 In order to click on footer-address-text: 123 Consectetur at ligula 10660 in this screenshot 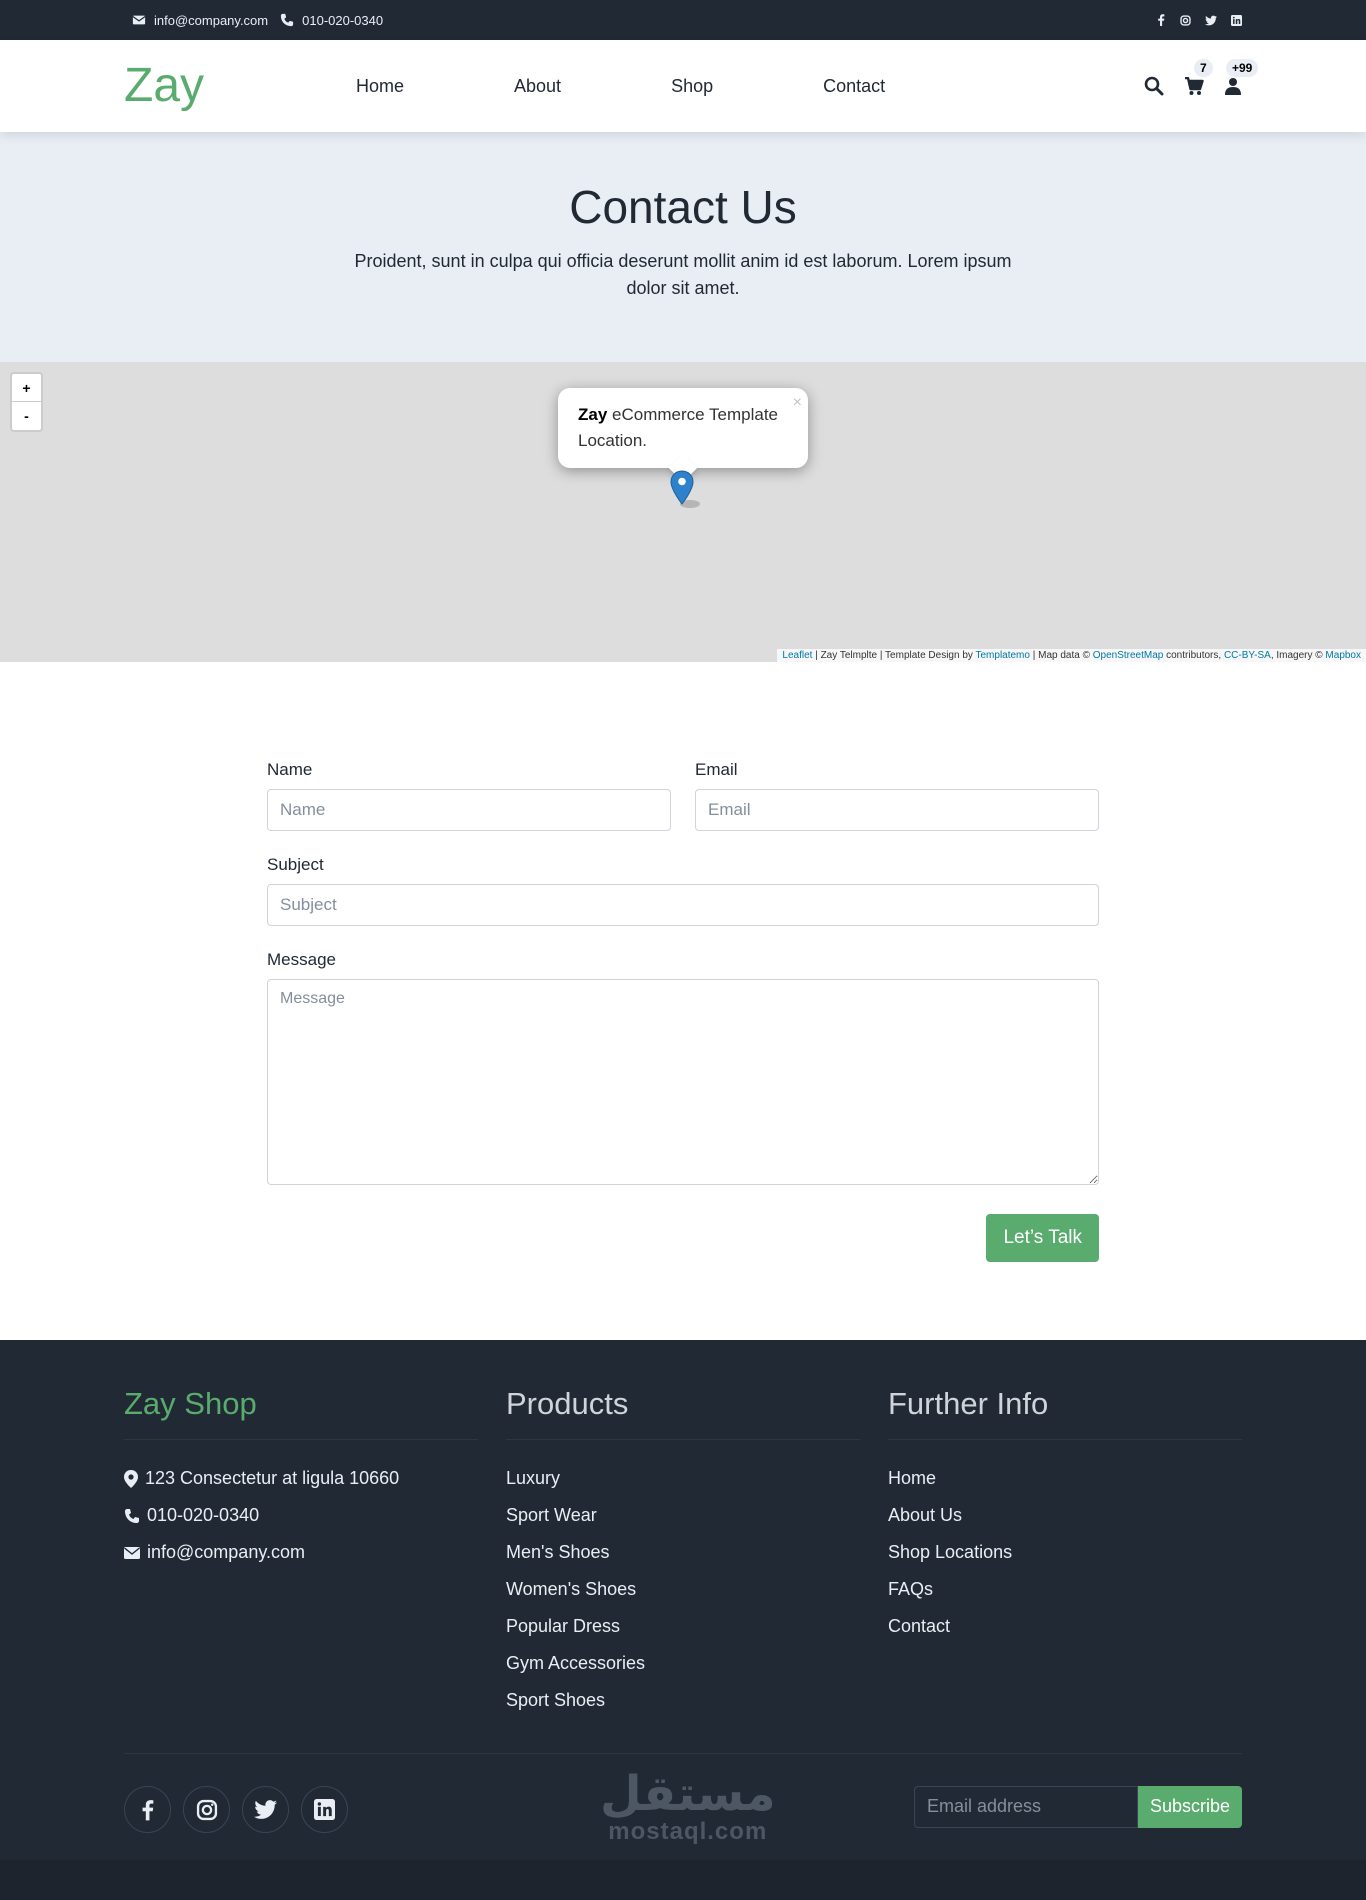, I will do `click(272, 1478)`.